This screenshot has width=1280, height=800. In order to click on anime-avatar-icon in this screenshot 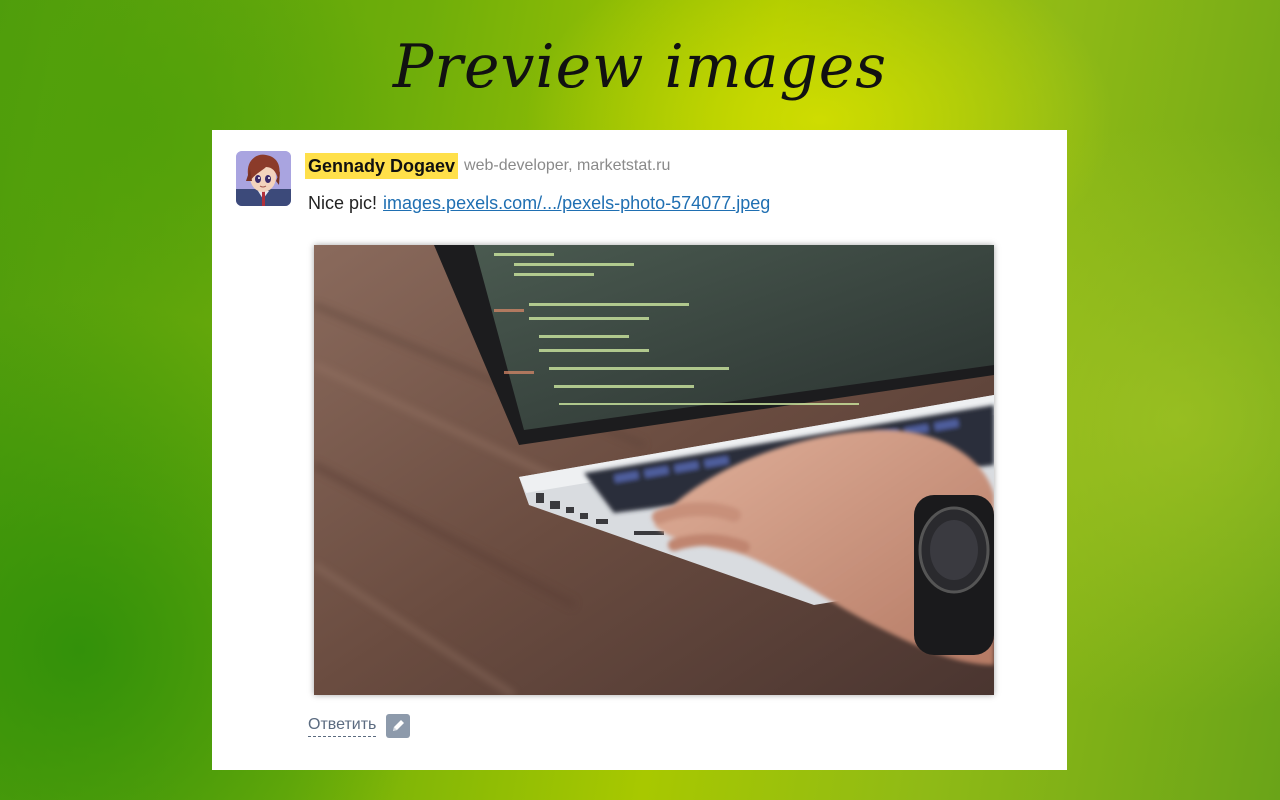, I will do `click(263, 178)`.